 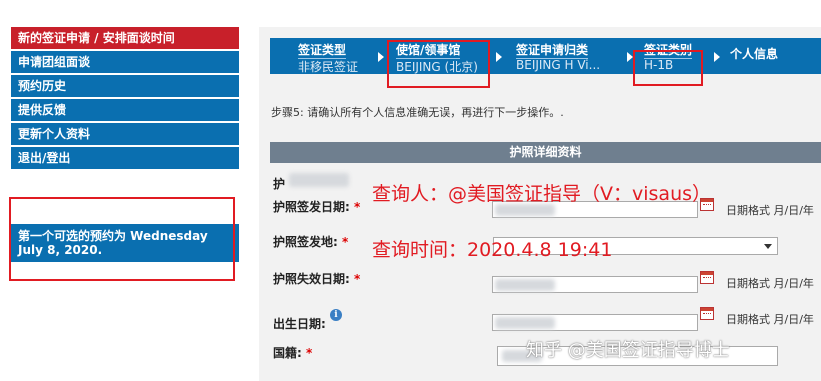 What do you see at coordinates (299, 324) in the screenshot?
I see `birth-date-label: 出生日期:` at bounding box center [299, 324].